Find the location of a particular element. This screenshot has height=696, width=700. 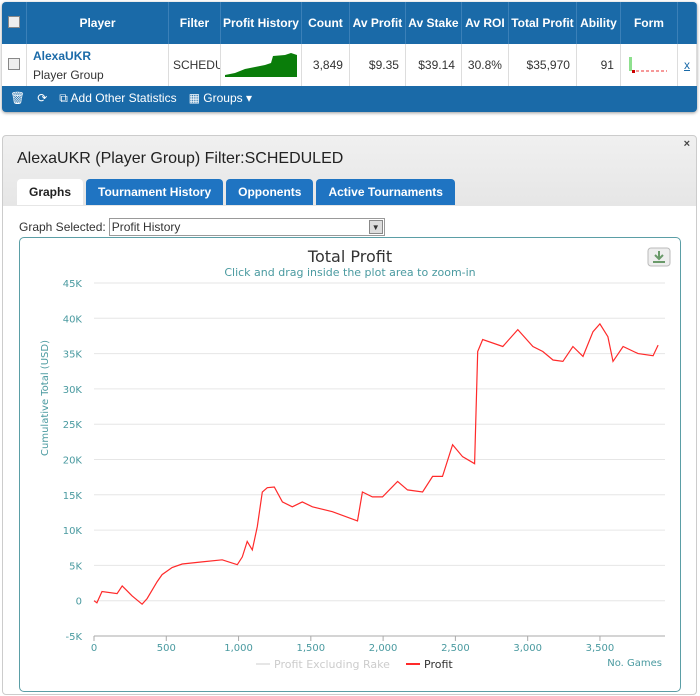

y-tick-label: 40K is located at coordinates (73, 319).